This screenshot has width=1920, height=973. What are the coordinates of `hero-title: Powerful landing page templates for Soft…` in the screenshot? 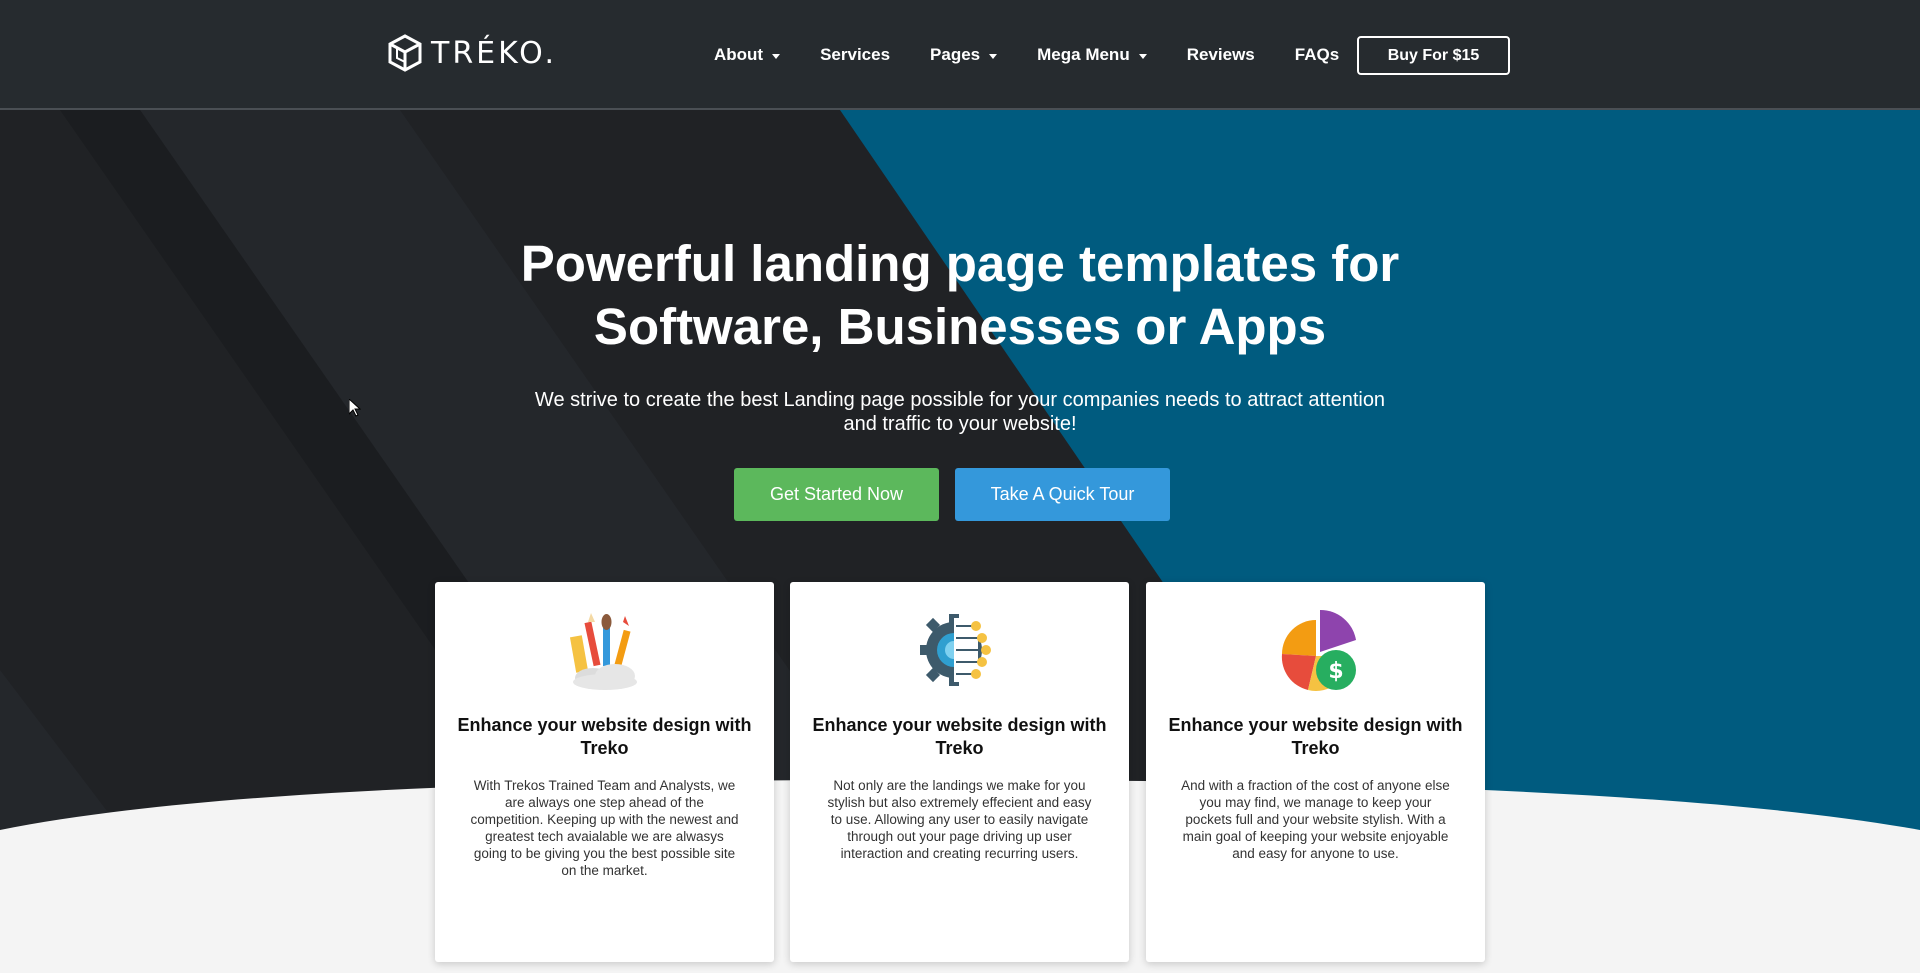 It's located at (960, 295).